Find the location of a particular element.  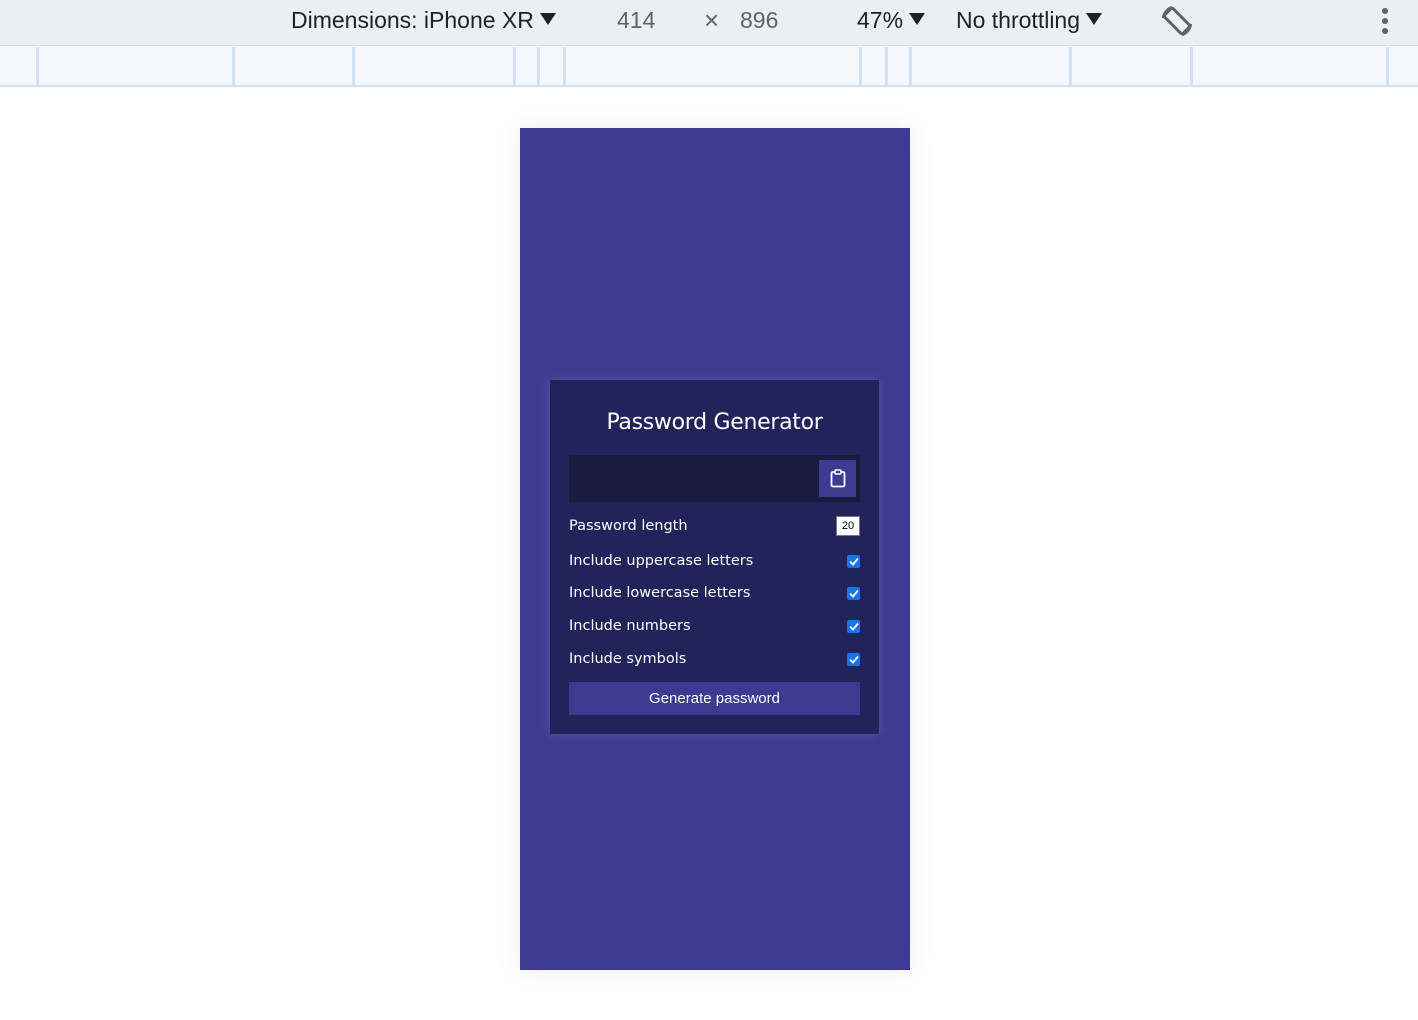

page-title: Password Generator is located at coordinates (714, 422).